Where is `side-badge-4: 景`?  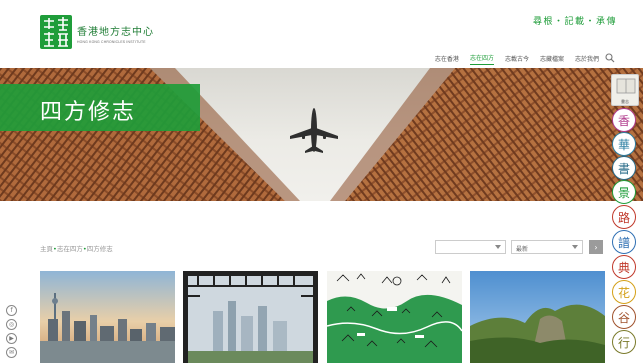 side-badge-4: 景 is located at coordinates (624, 192).